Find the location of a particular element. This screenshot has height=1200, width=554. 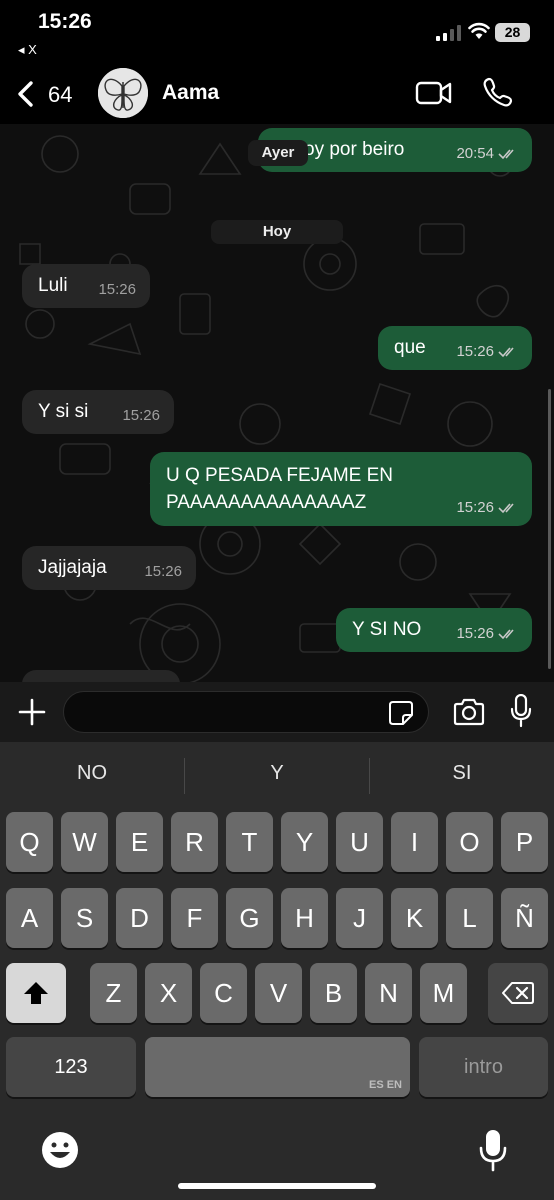

backspace-icon is located at coordinates (518, 993).